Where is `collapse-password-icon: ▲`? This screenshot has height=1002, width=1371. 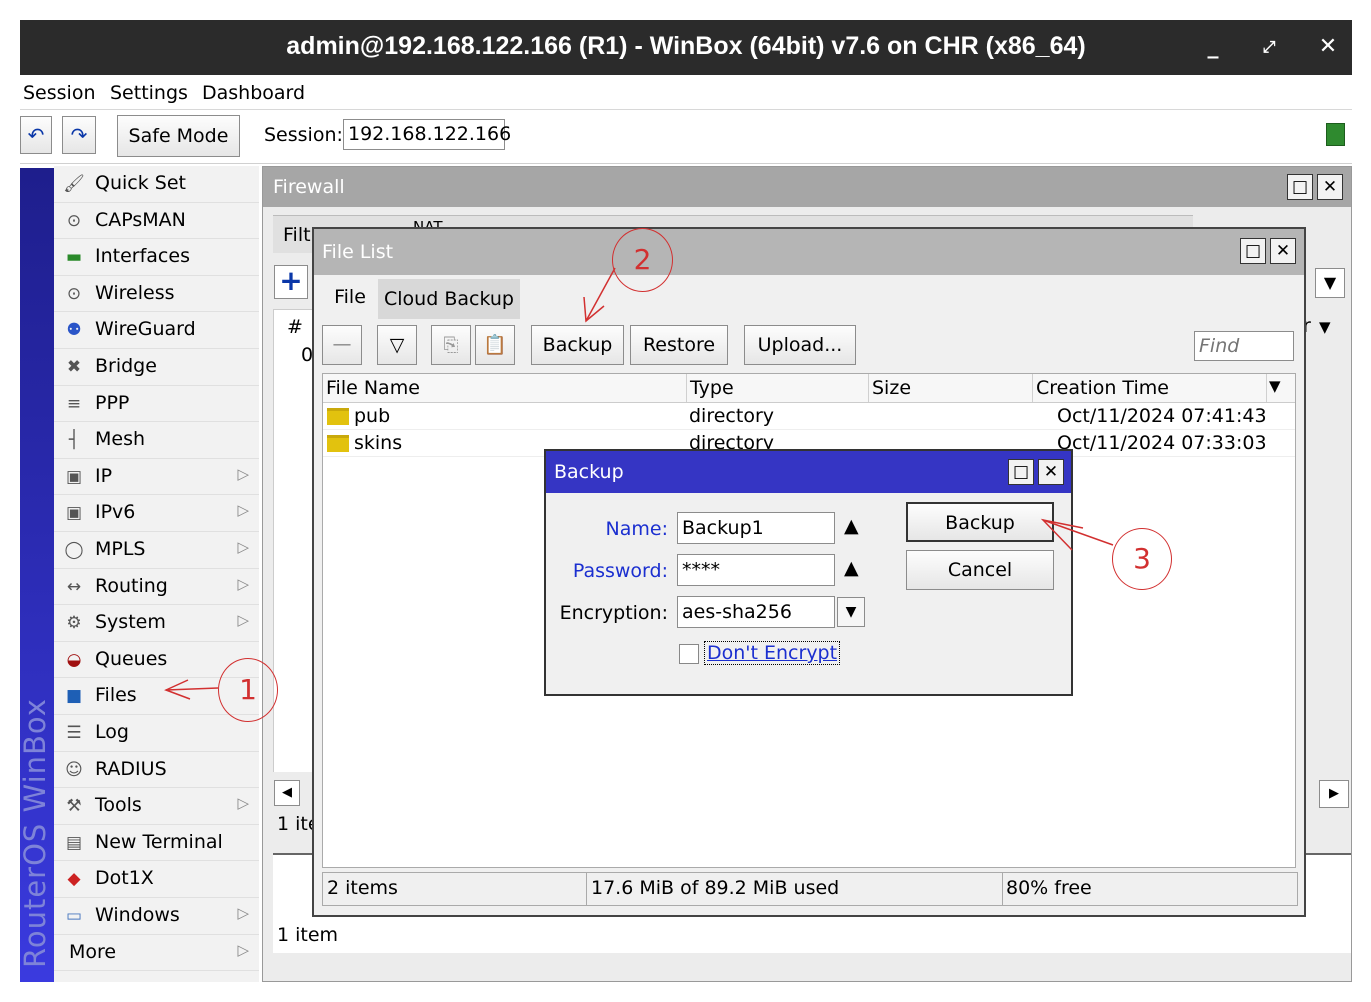 collapse-password-icon: ▲ is located at coordinates (851, 568).